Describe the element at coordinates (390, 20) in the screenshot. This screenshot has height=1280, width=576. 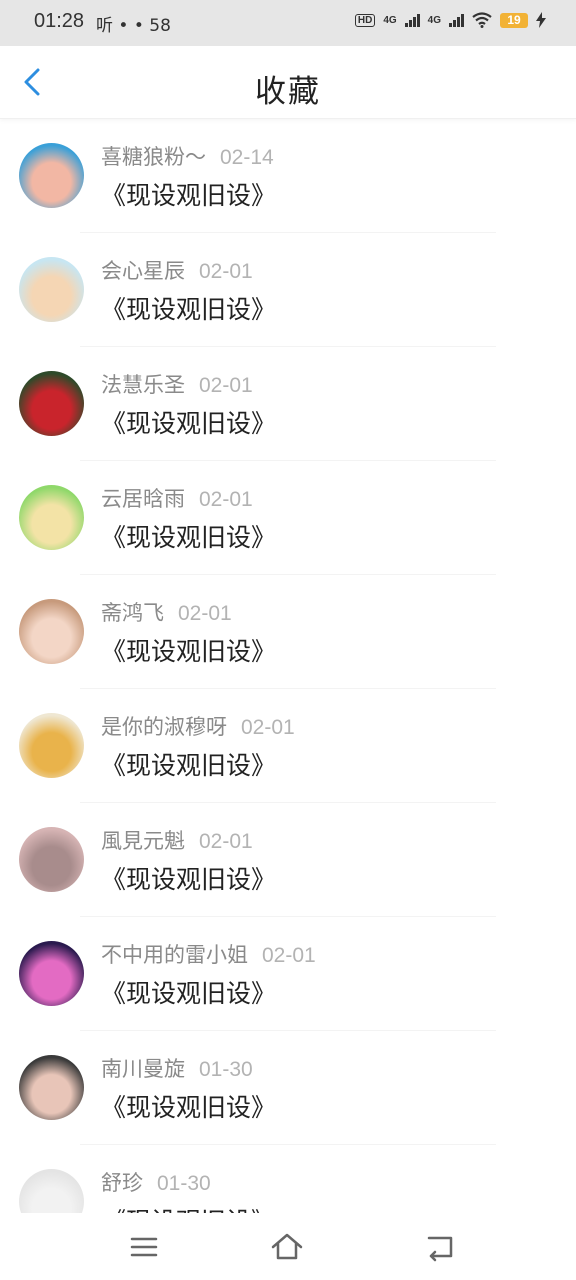
I see `network-4g-label: 4G` at that location.